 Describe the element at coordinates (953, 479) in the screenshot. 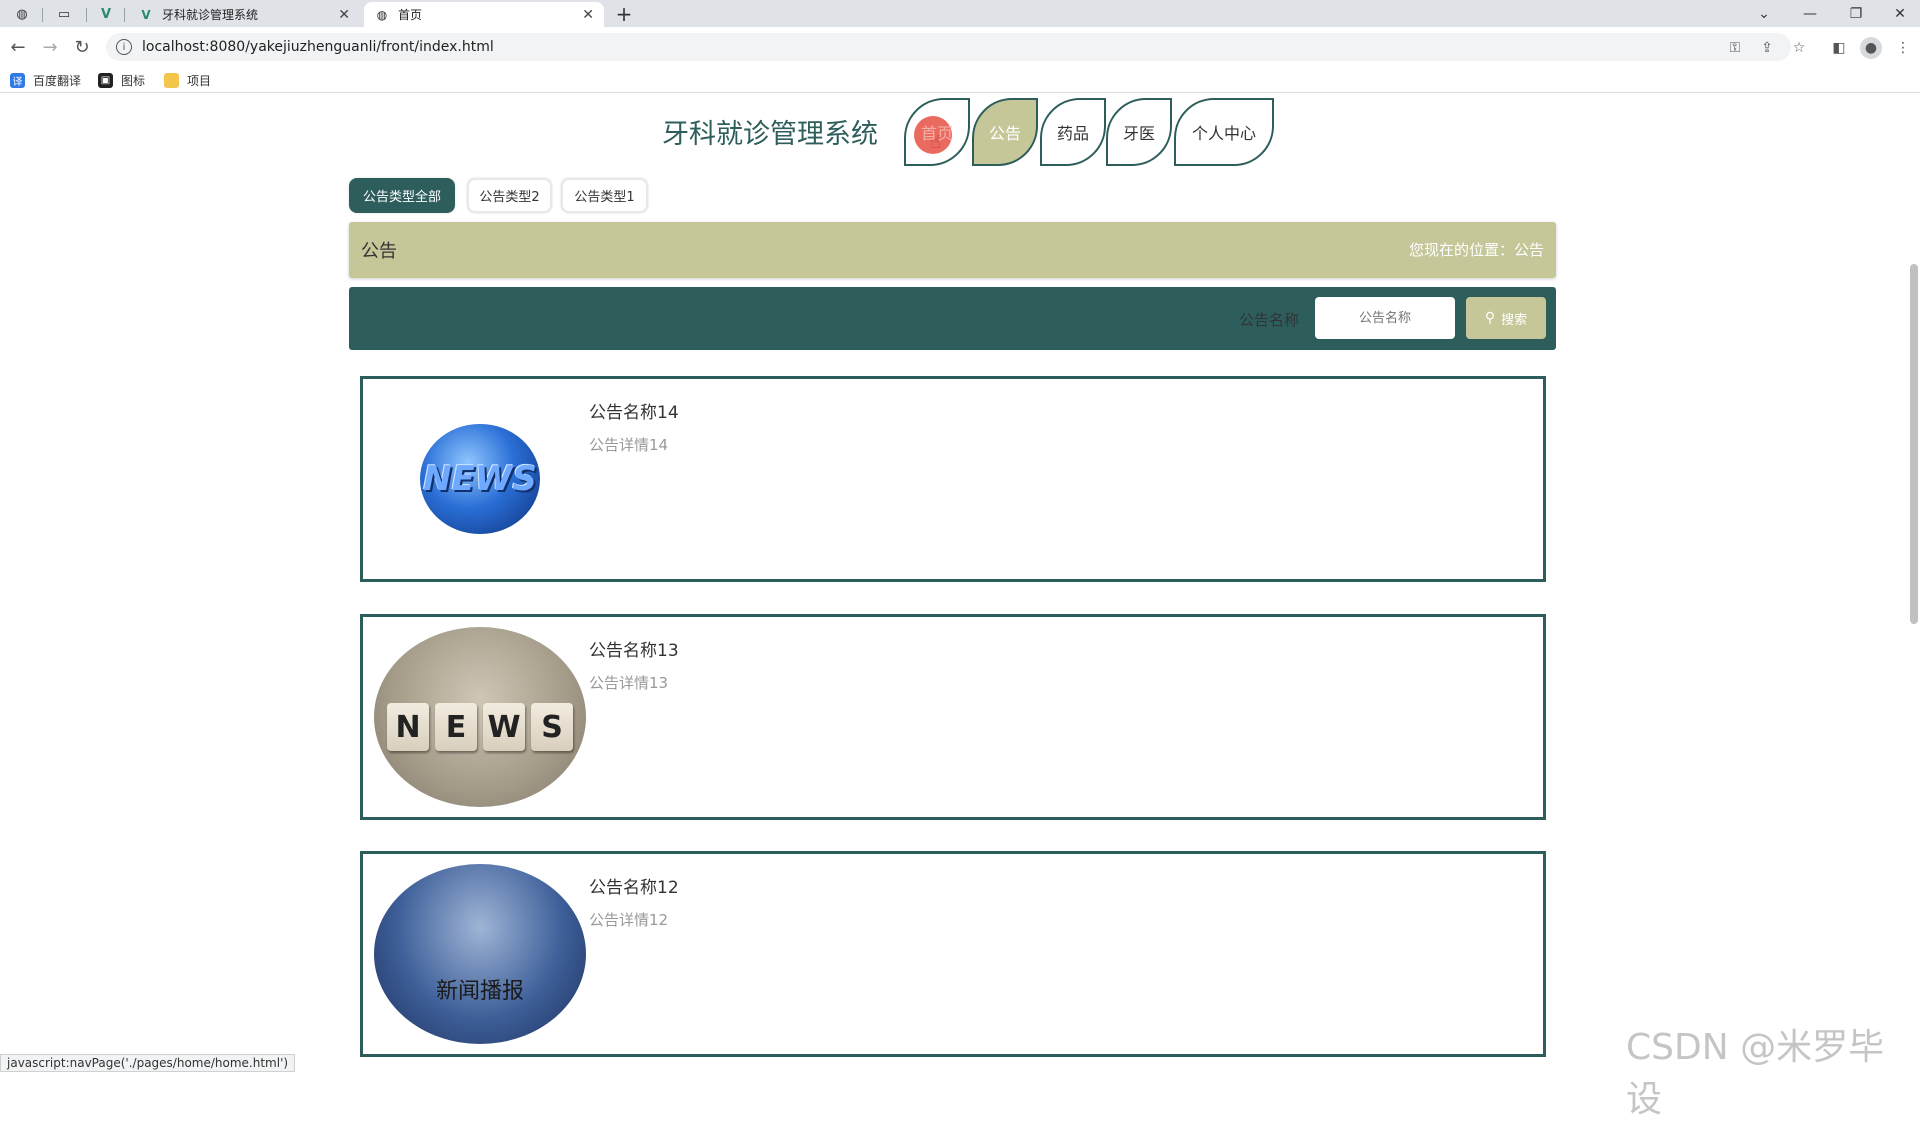

I see `notice-card: NEWS 公告名称14 公告详情14` at that location.